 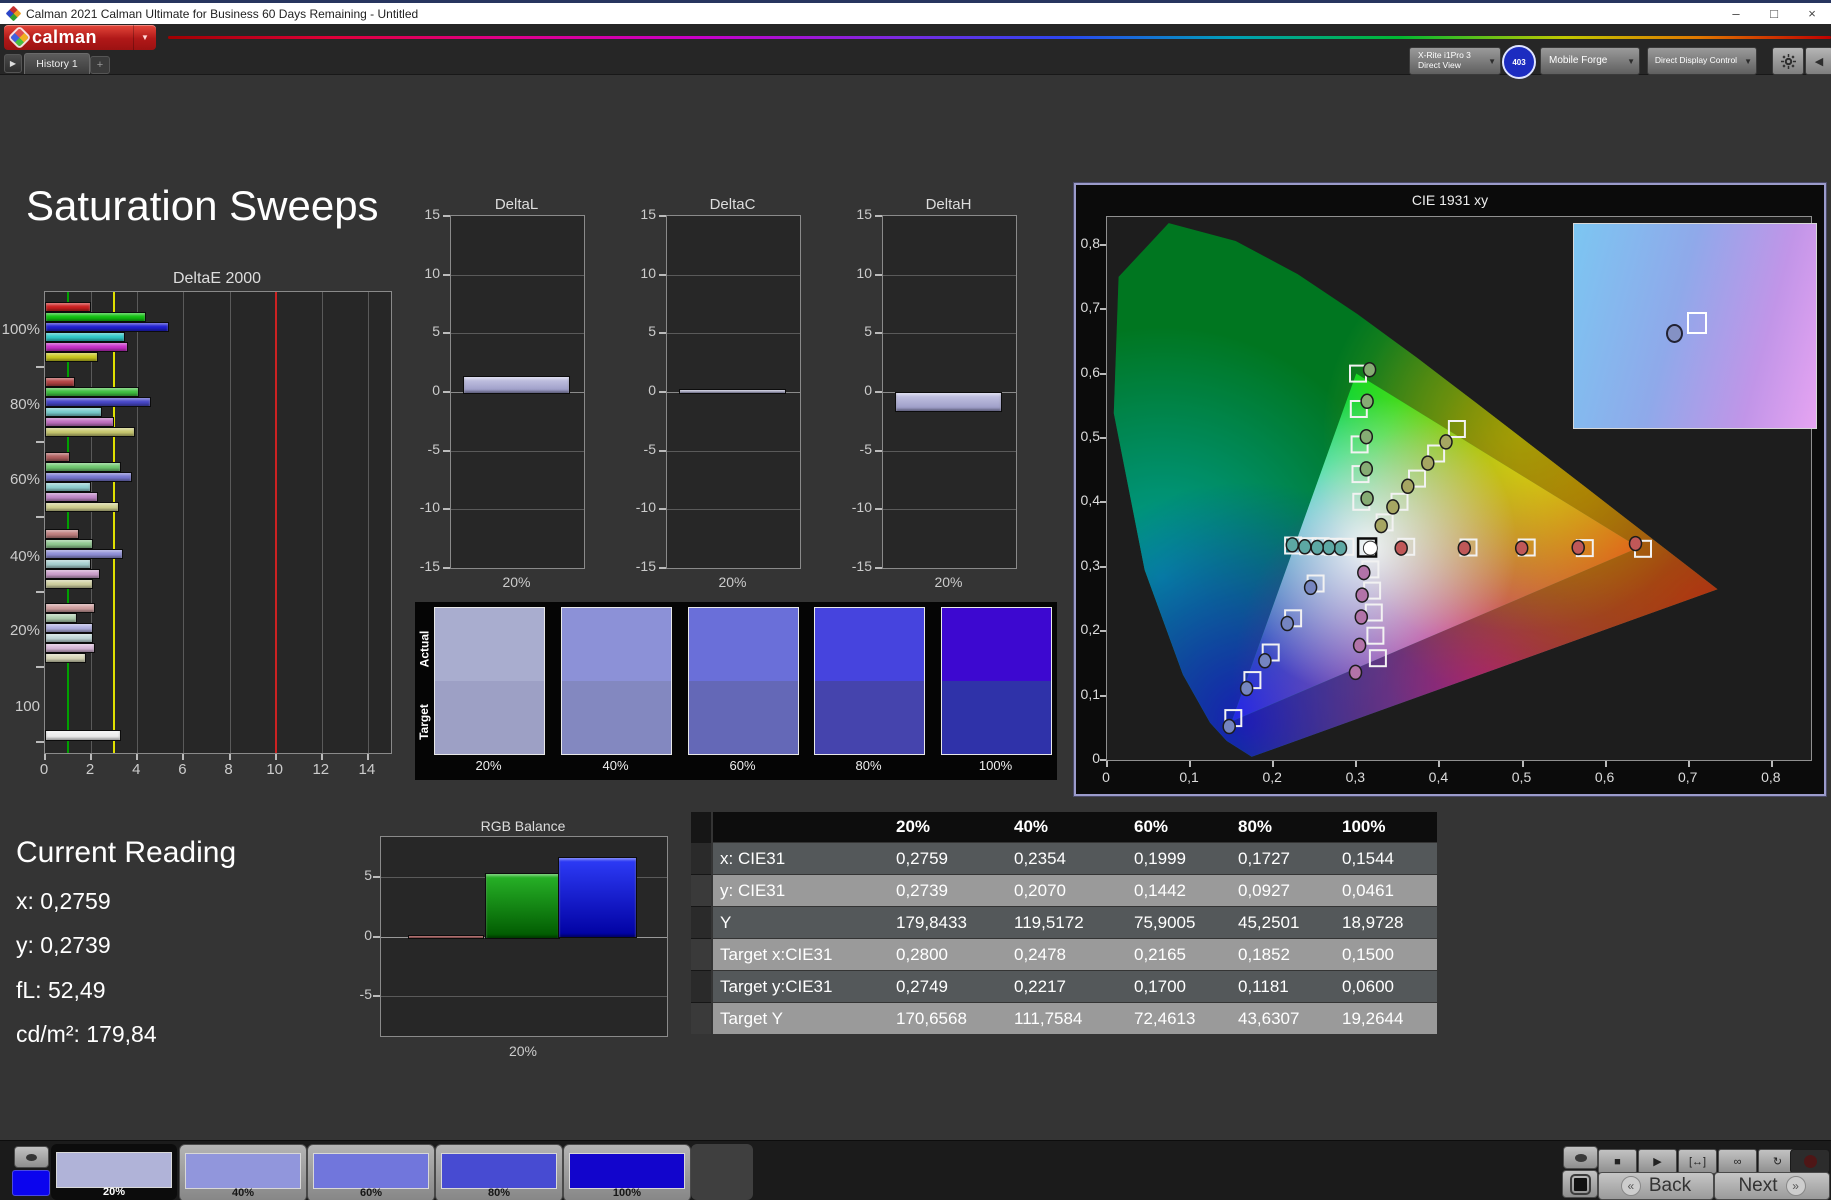 What do you see at coordinates (100, 65) in the screenshot?
I see `add-tab-button: +` at bounding box center [100, 65].